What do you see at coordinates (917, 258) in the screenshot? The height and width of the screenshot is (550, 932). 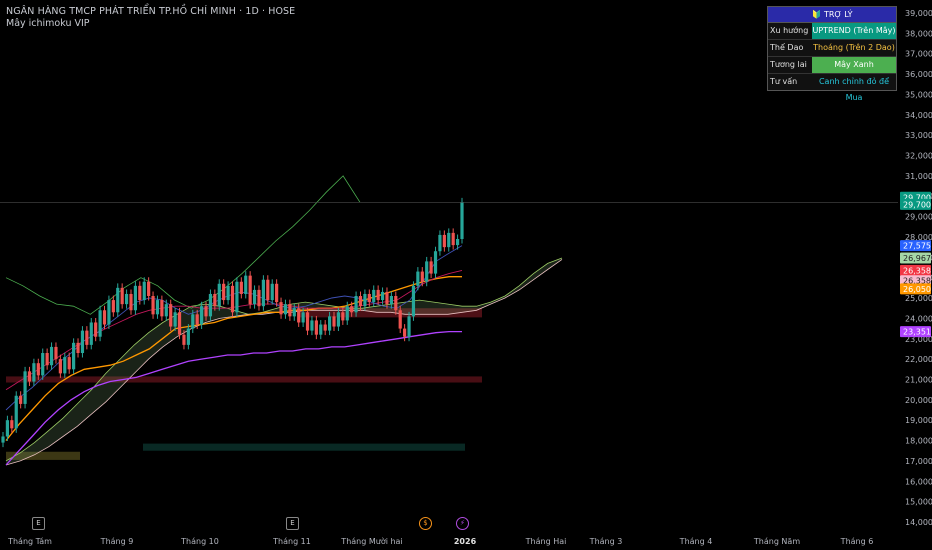 I see `price-badge-label: 26,967` at bounding box center [917, 258].